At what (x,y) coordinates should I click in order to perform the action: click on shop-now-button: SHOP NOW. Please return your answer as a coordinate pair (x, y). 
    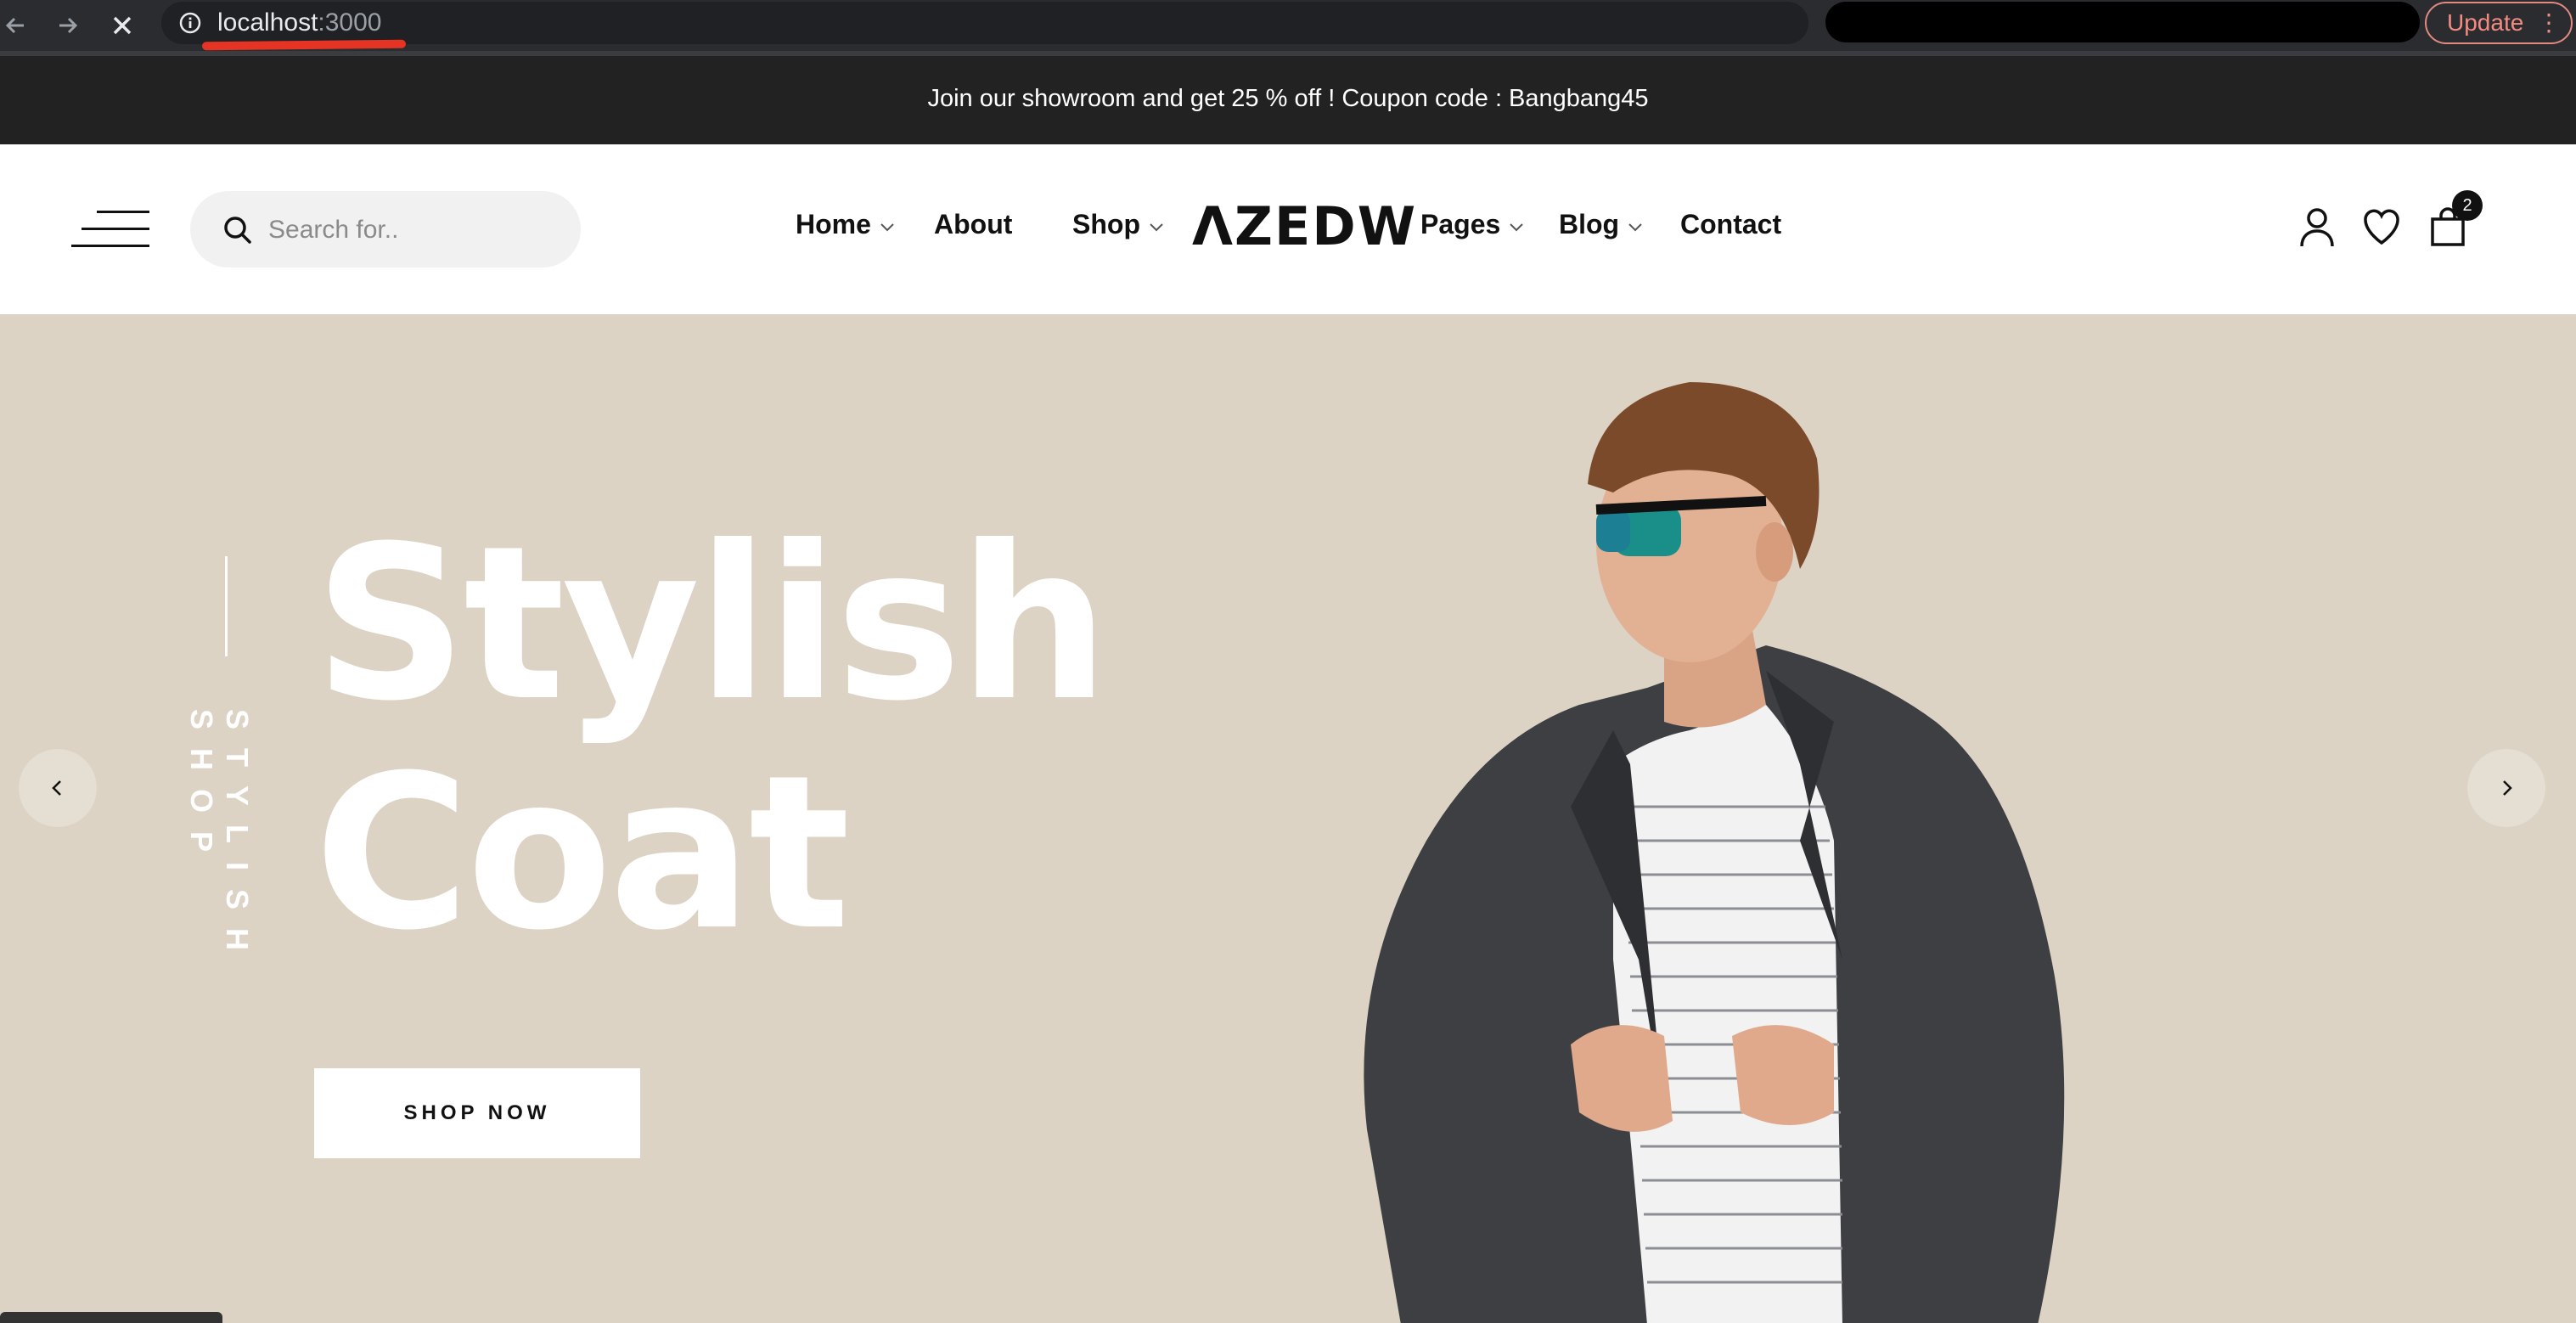
    Looking at the image, I should click on (477, 1113).